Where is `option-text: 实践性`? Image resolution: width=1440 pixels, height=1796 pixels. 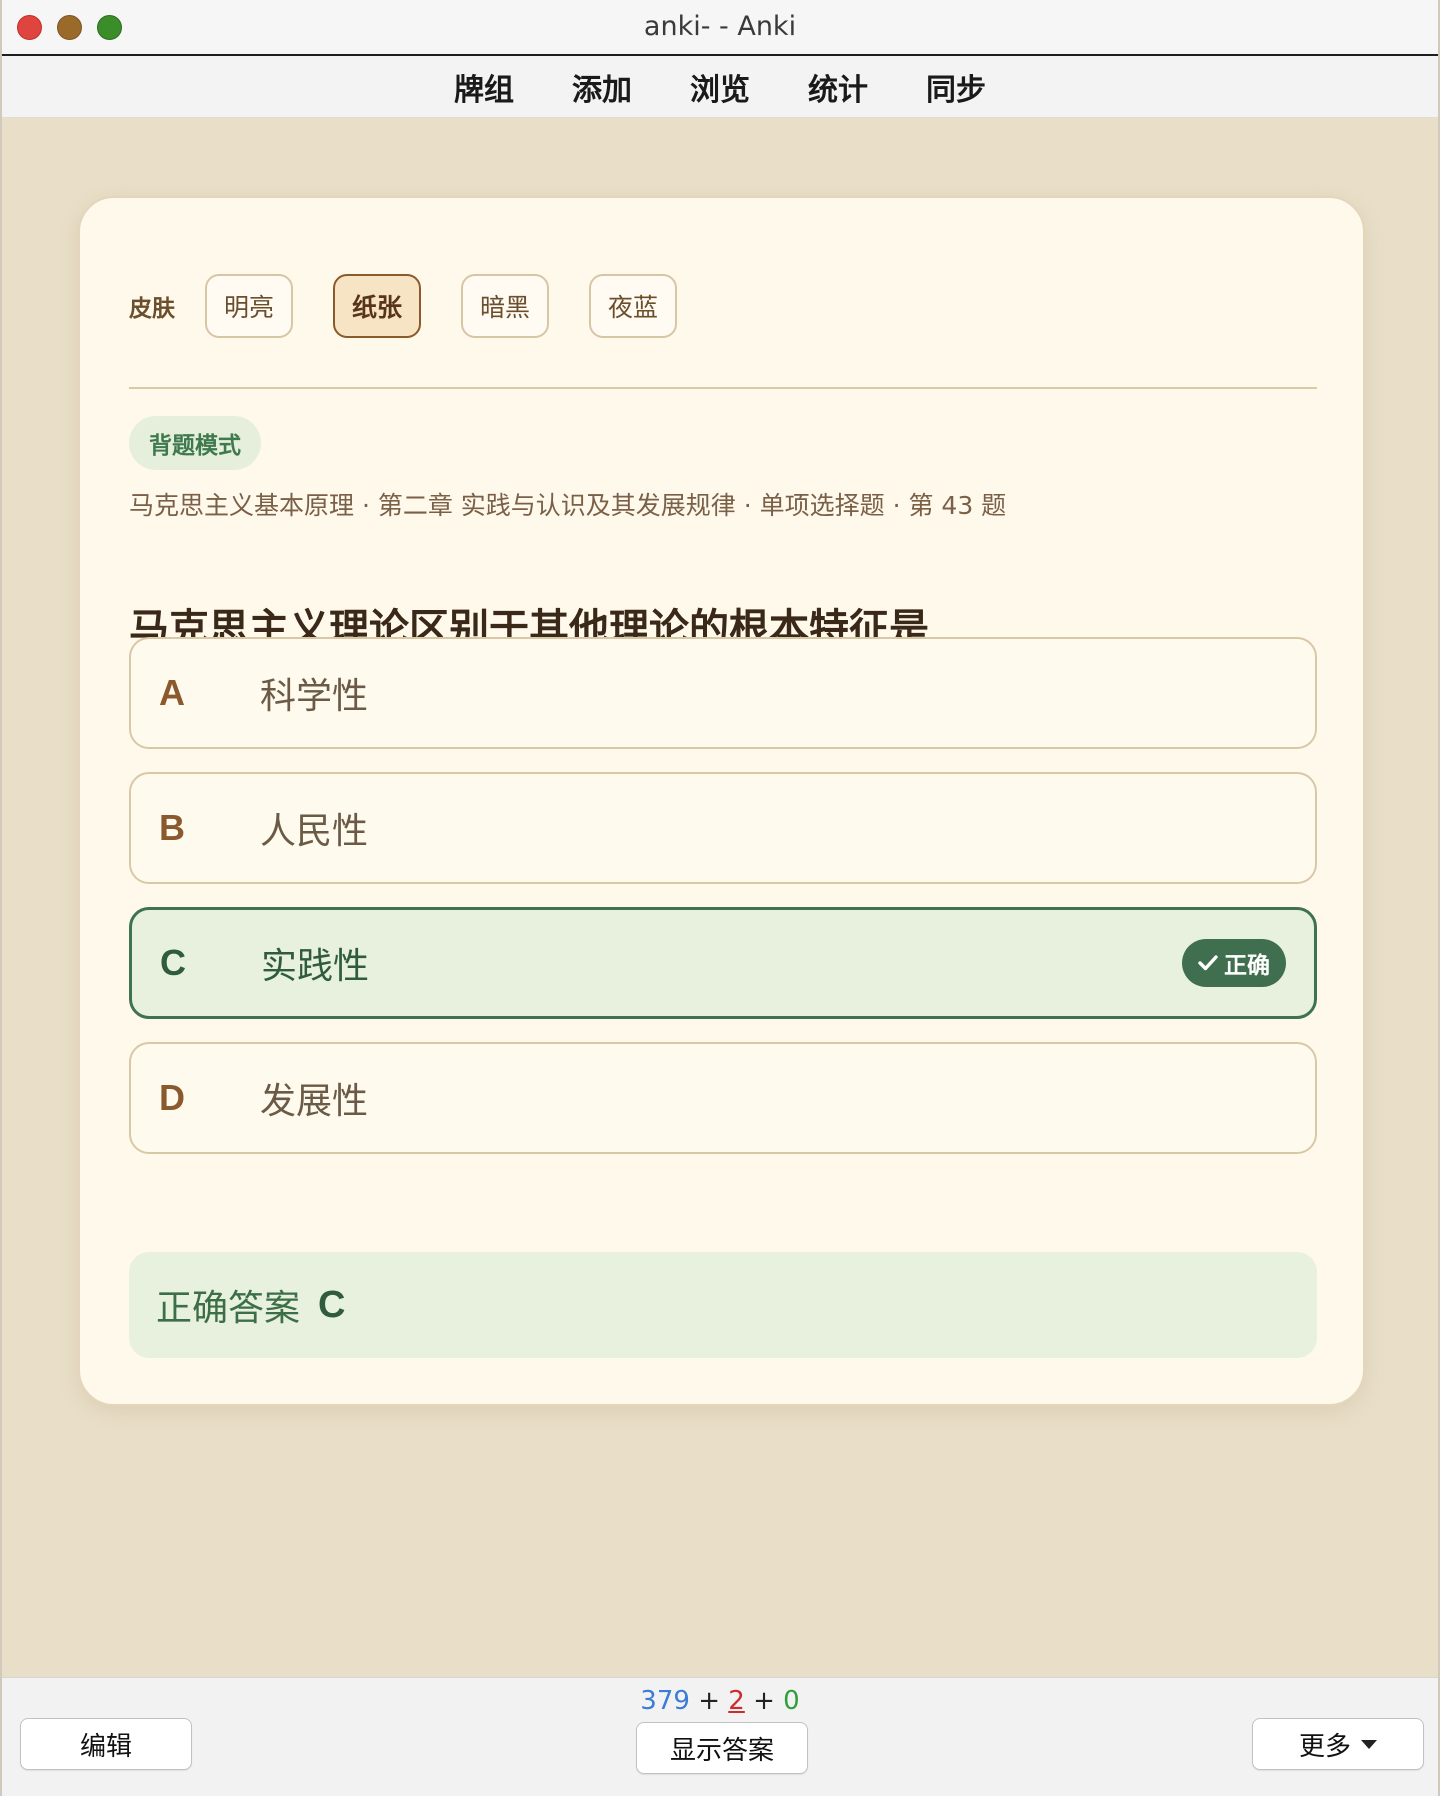
option-text: 实践性 is located at coordinates (315, 966).